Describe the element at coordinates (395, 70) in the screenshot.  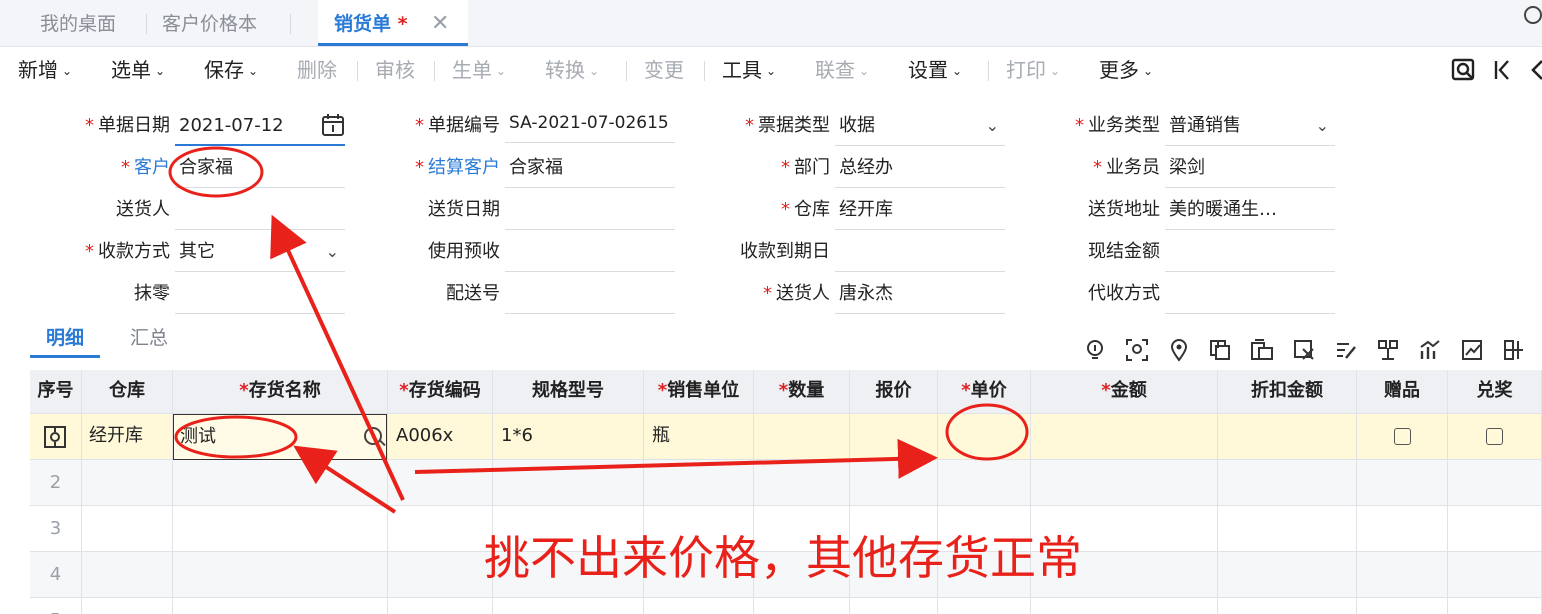
I see `audit-button: 审核` at that location.